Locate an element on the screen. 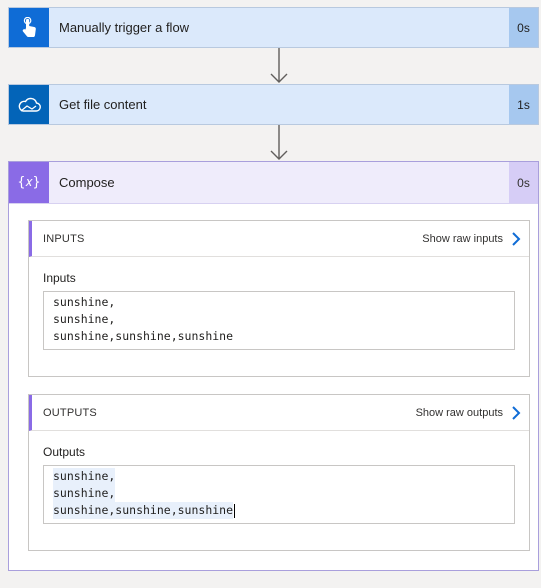 The image size is (541, 588). link-label: Show raw outputs is located at coordinates (459, 412).